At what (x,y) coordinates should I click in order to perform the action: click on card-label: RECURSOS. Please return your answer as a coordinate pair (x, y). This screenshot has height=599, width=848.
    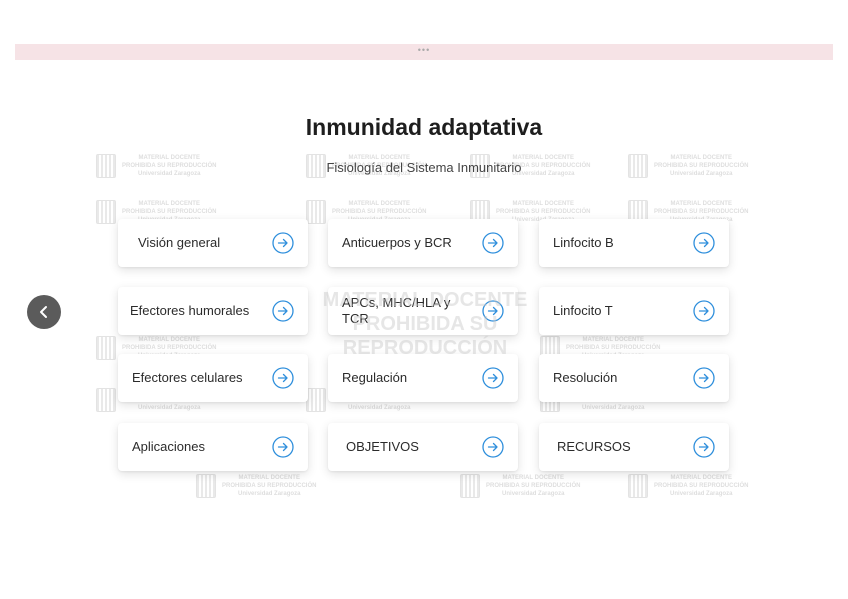
    Looking at the image, I should click on (594, 446).